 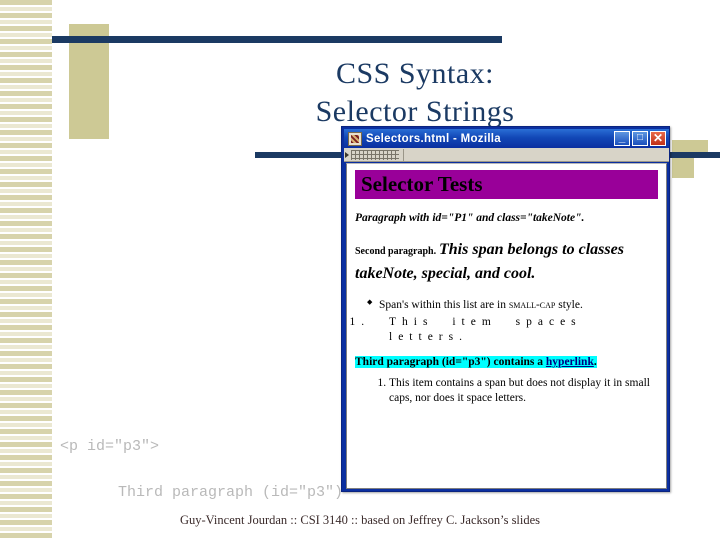 I want to click on inner-ordered-list: This item spaces letters., so click(x=506, y=330).